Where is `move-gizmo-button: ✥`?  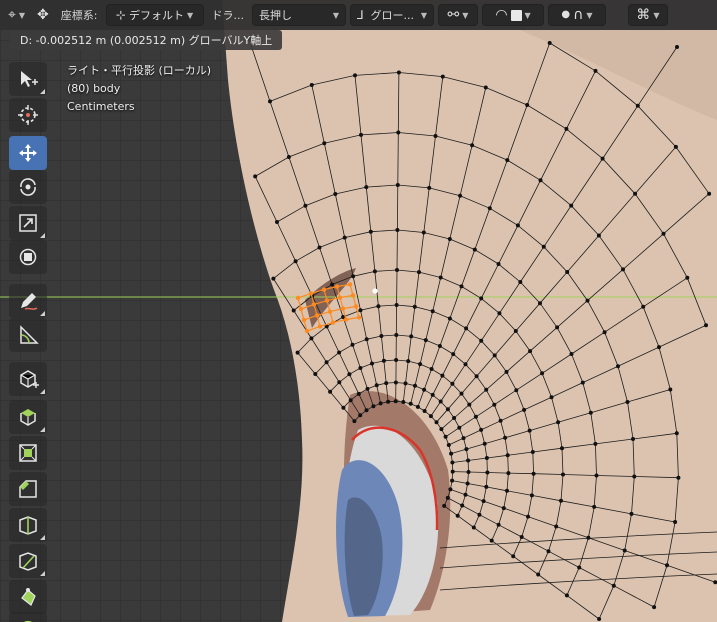 move-gizmo-button: ✥ is located at coordinates (43, 15).